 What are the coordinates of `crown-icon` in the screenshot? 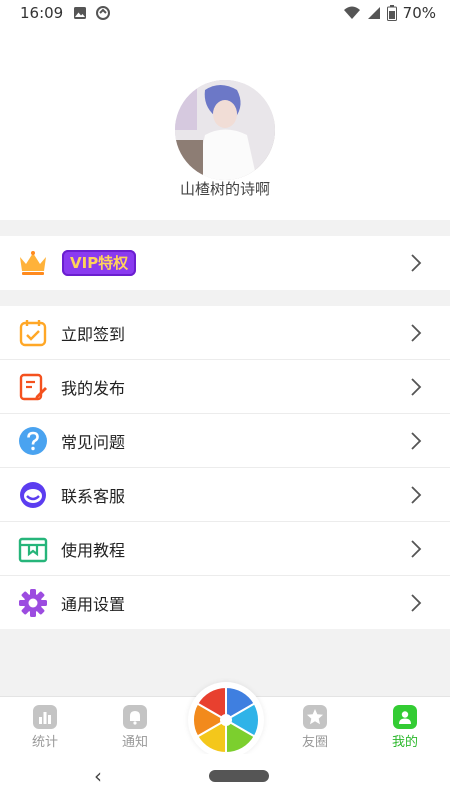 It's located at (33, 263).